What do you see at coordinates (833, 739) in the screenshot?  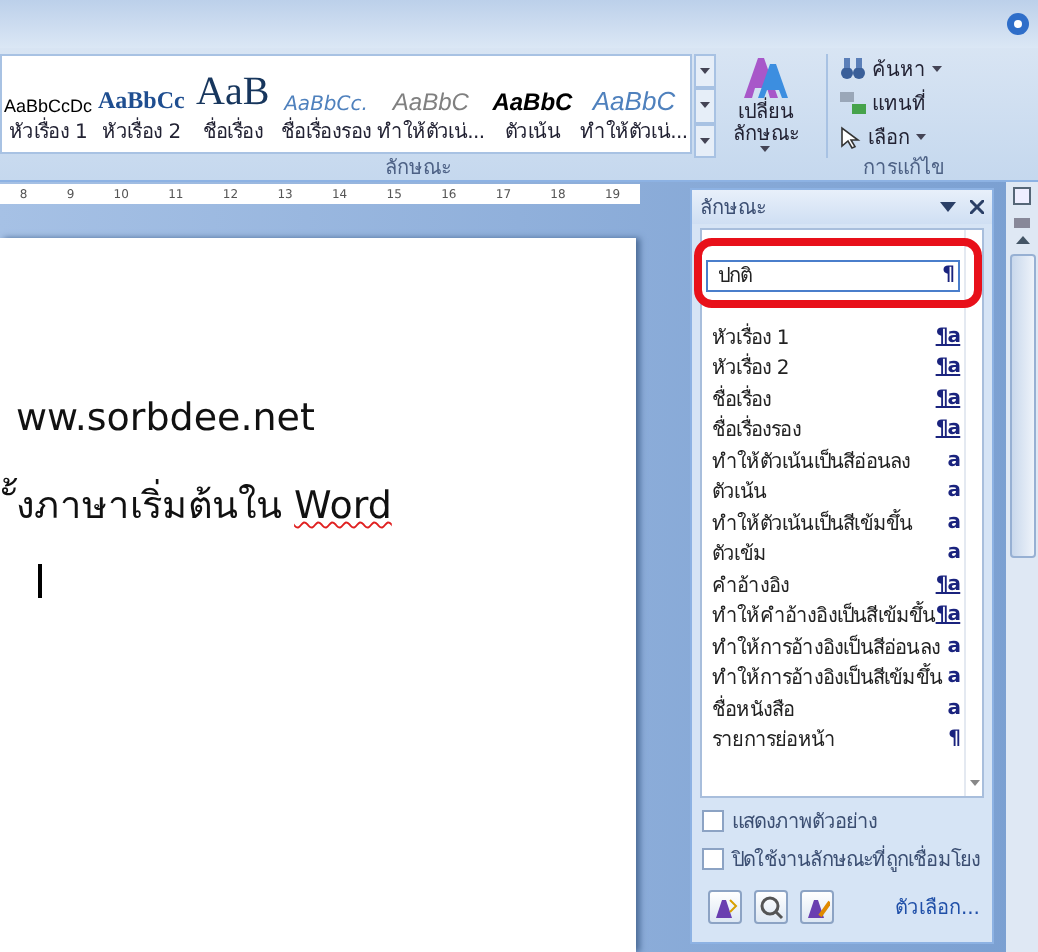 I see `style-list-item: รายการย่อหน้า ¶` at bounding box center [833, 739].